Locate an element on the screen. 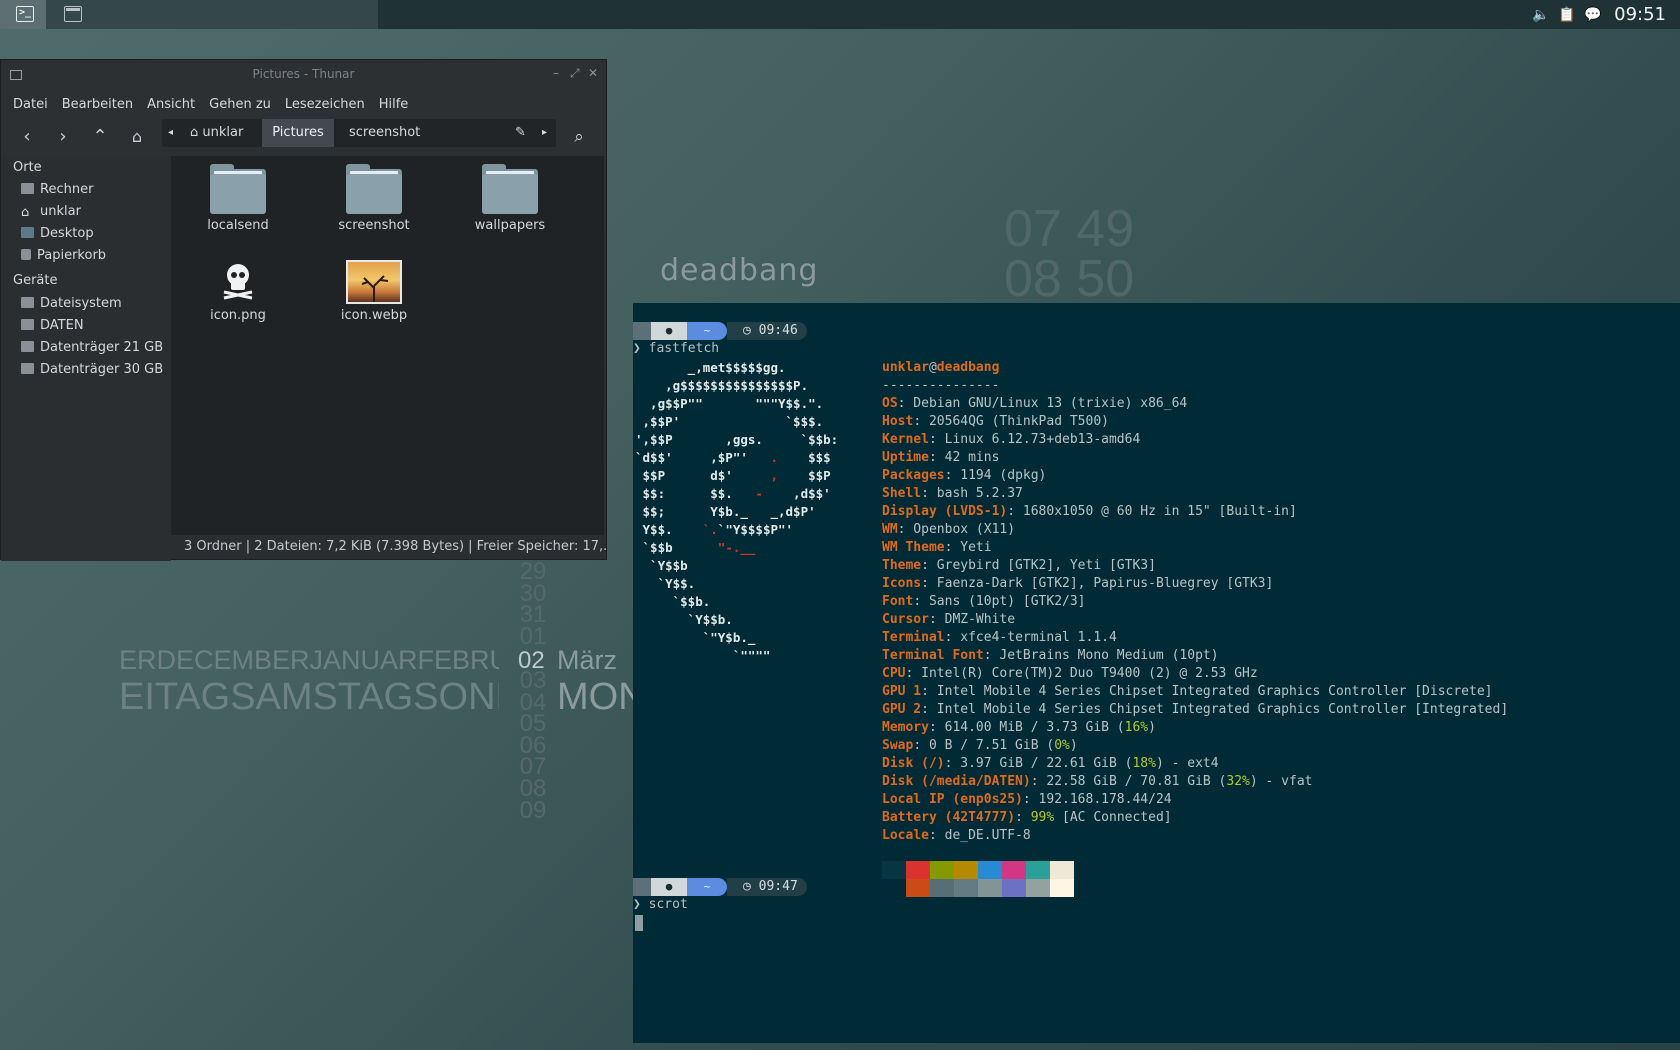  minimize-icon: – is located at coordinates (556, 73).